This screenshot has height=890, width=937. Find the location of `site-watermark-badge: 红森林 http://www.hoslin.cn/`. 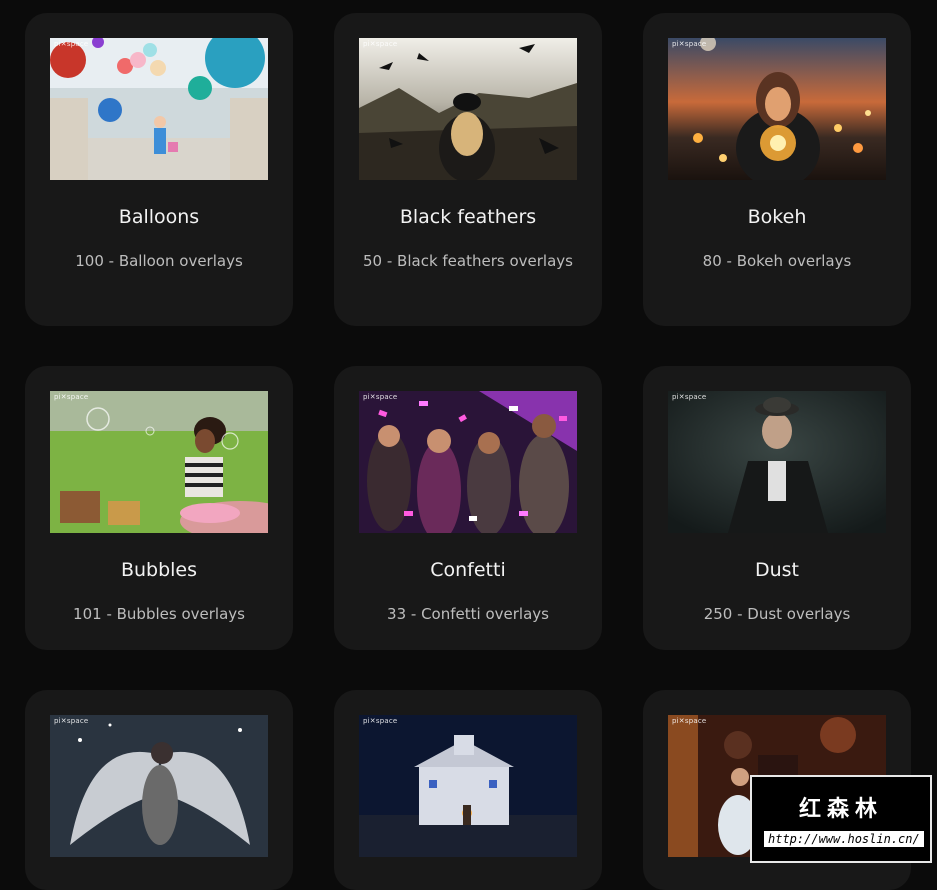

site-watermark-badge: 红森林 http://www.hoslin.cn/ is located at coordinates (841, 819).